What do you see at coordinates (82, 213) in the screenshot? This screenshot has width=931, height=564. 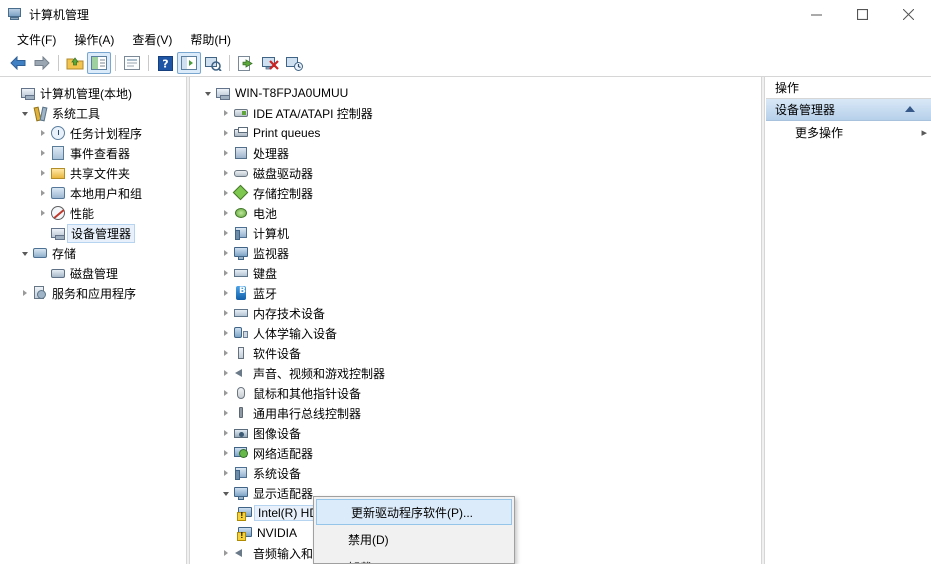 I see `console-item-label: 性能` at bounding box center [82, 213].